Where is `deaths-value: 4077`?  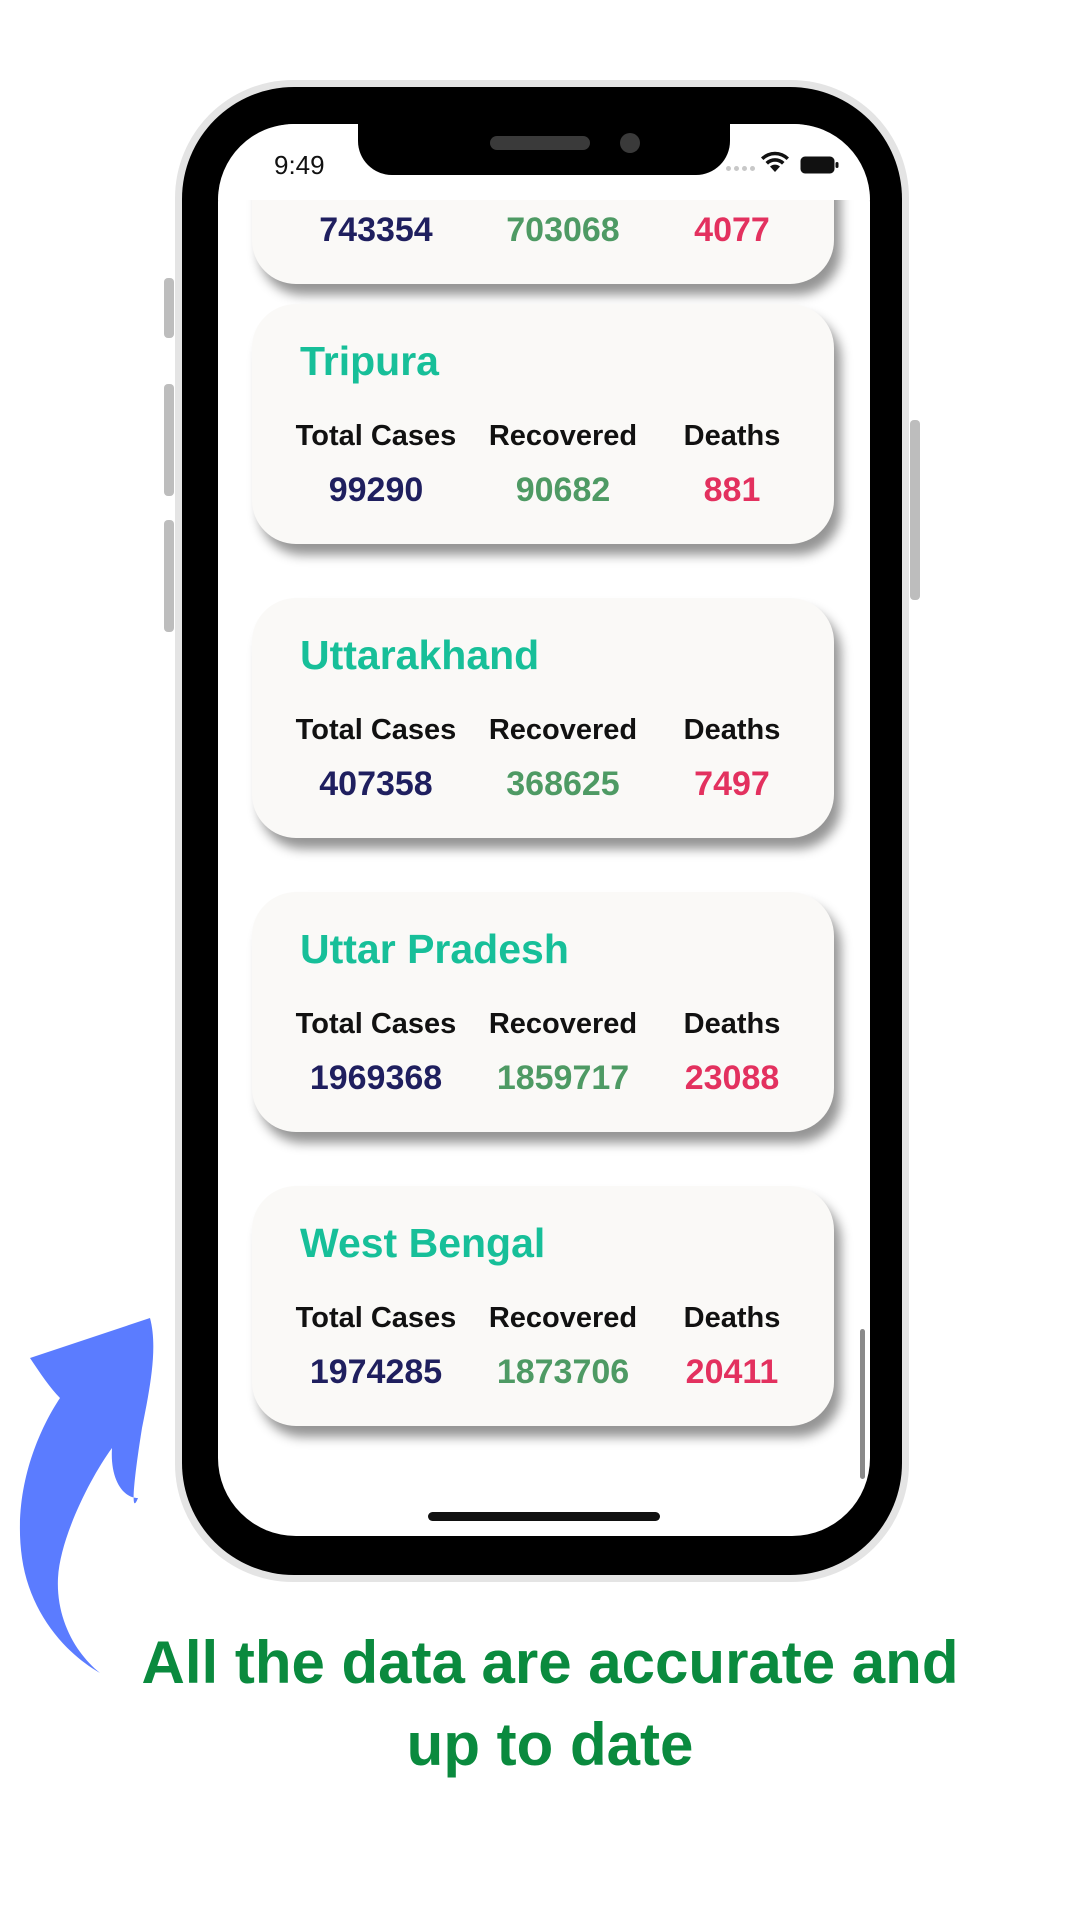
deaths-value: 4077 is located at coordinates (732, 230).